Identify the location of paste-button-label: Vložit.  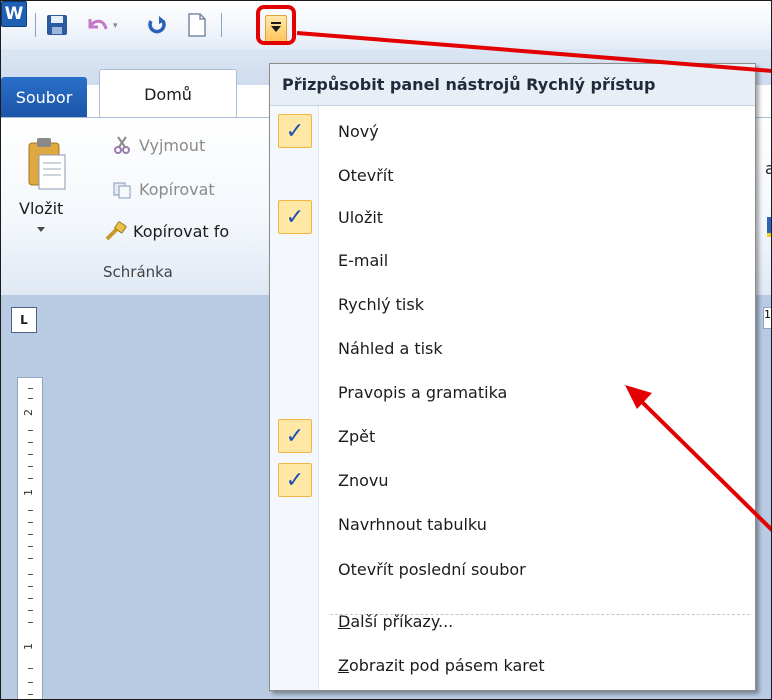
(41, 208).